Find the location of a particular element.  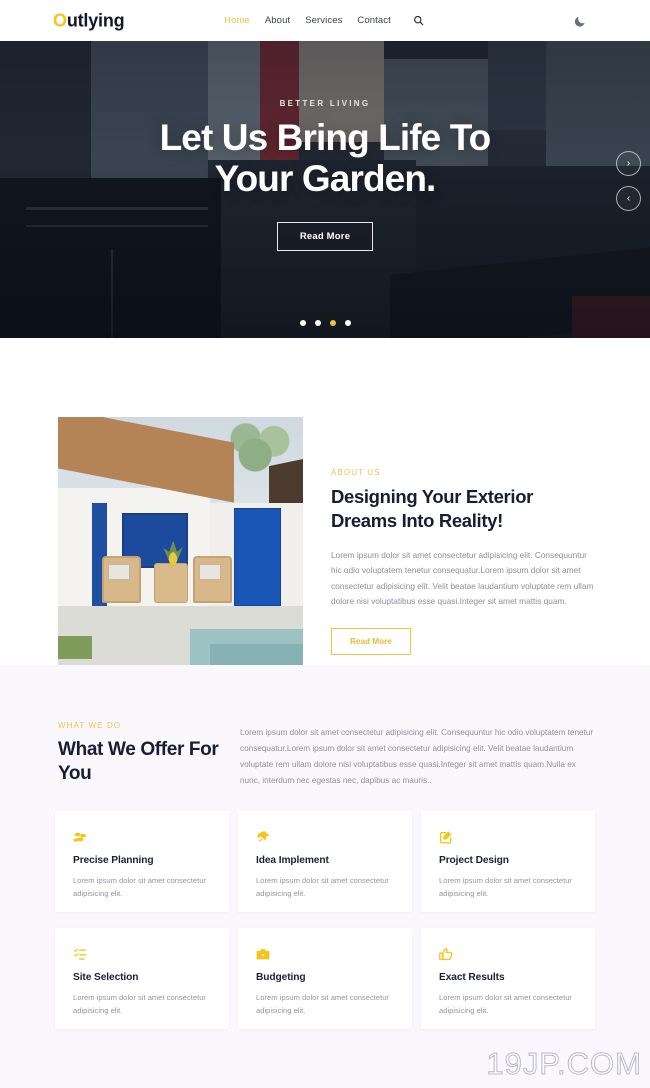

service-card-title: Idea Implement is located at coordinates (292, 860).